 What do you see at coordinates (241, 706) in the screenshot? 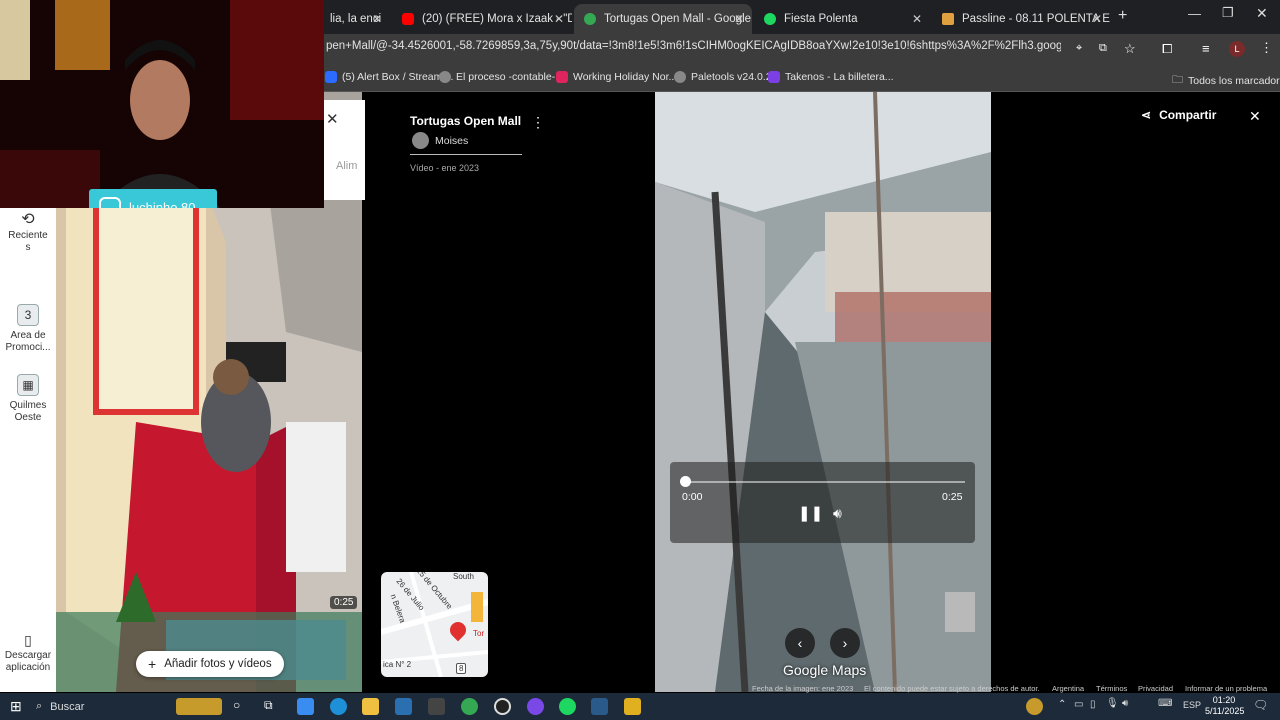
I see `cortana-icon: ○` at bounding box center [241, 706].